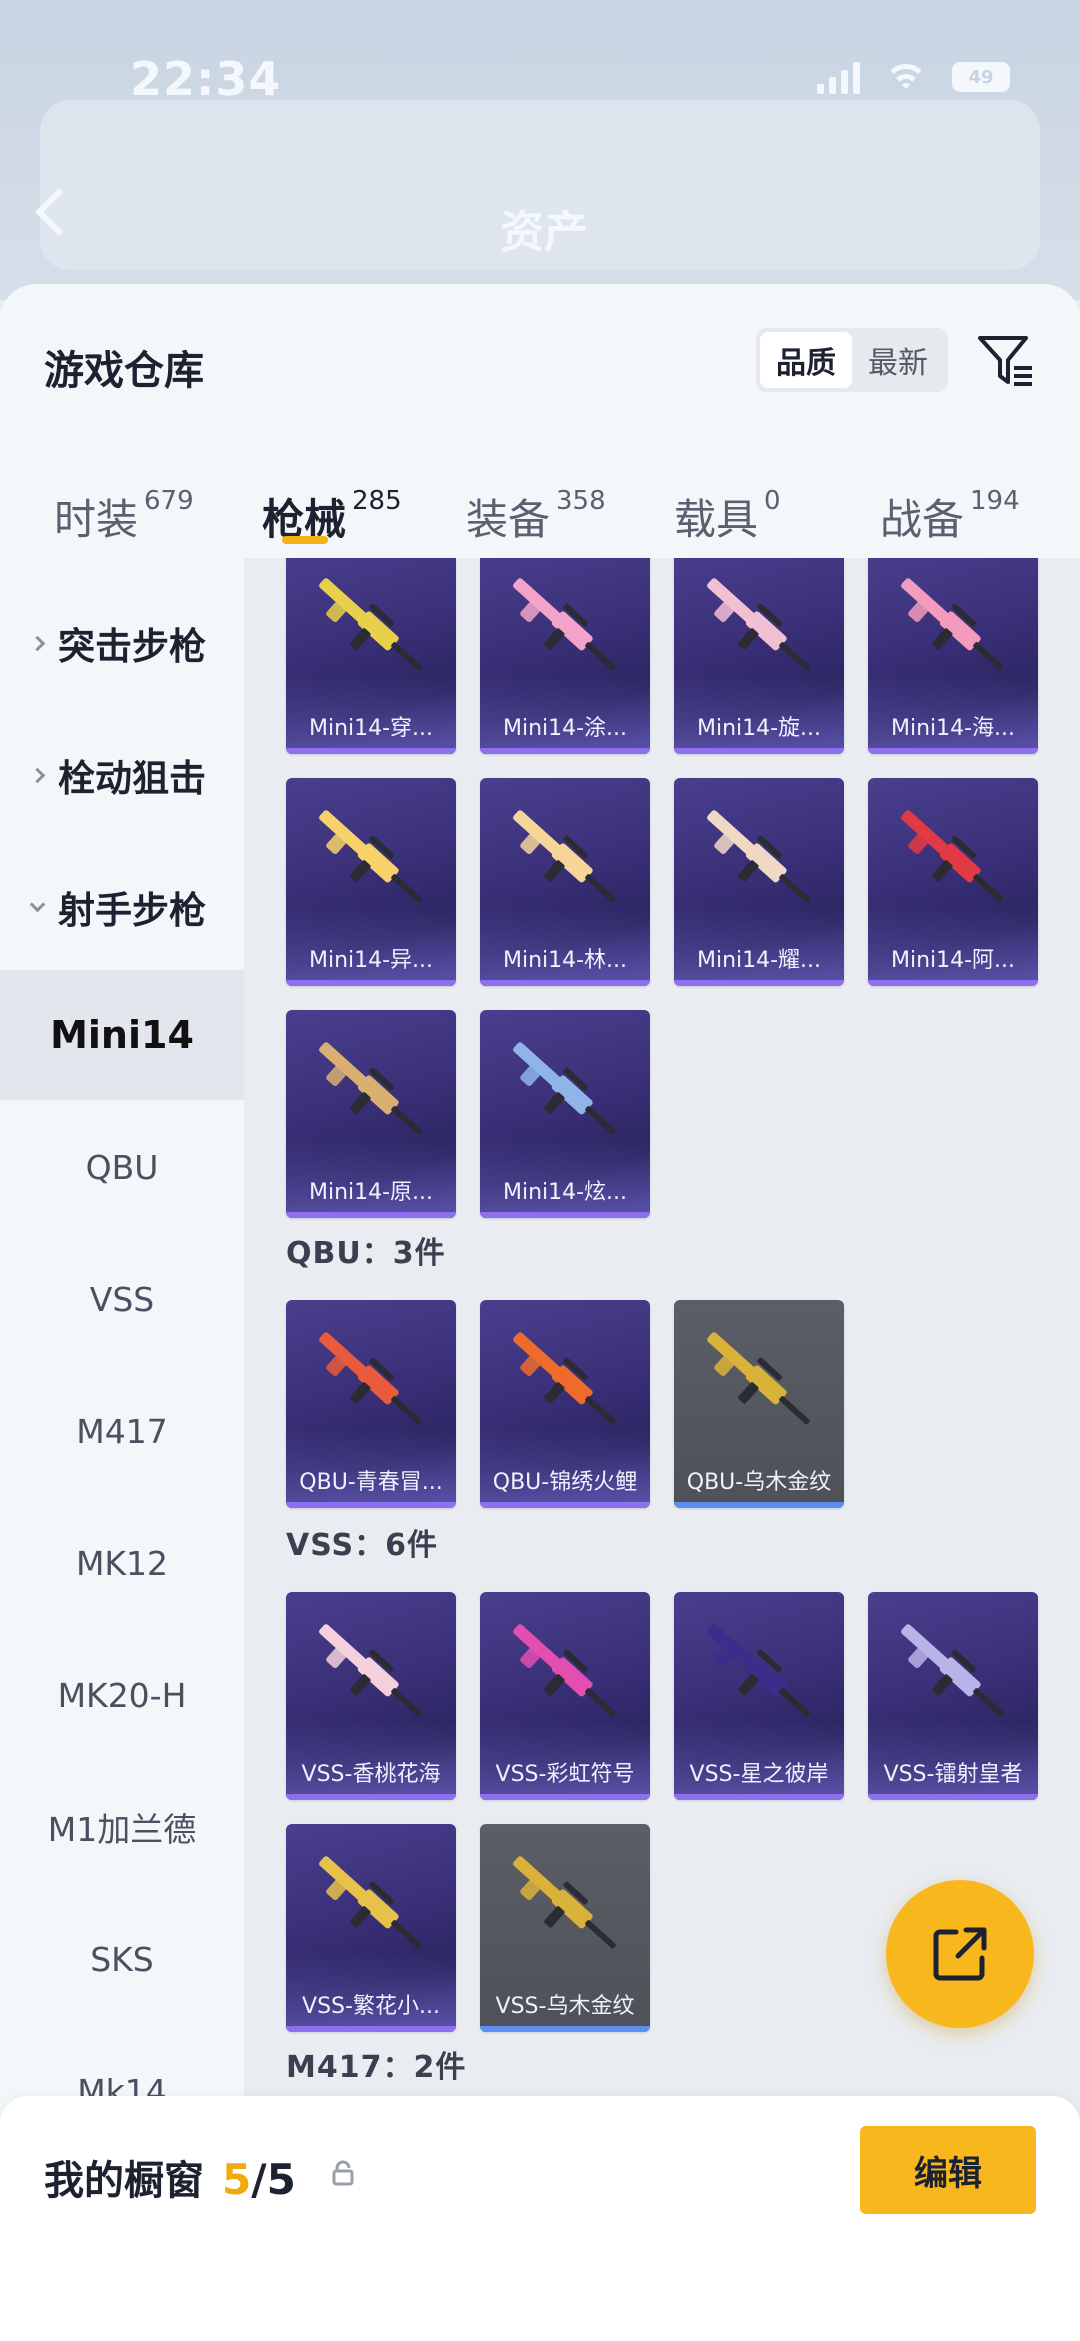  Describe the element at coordinates (37, 907) in the screenshot. I see `chevron-down-icon` at that location.